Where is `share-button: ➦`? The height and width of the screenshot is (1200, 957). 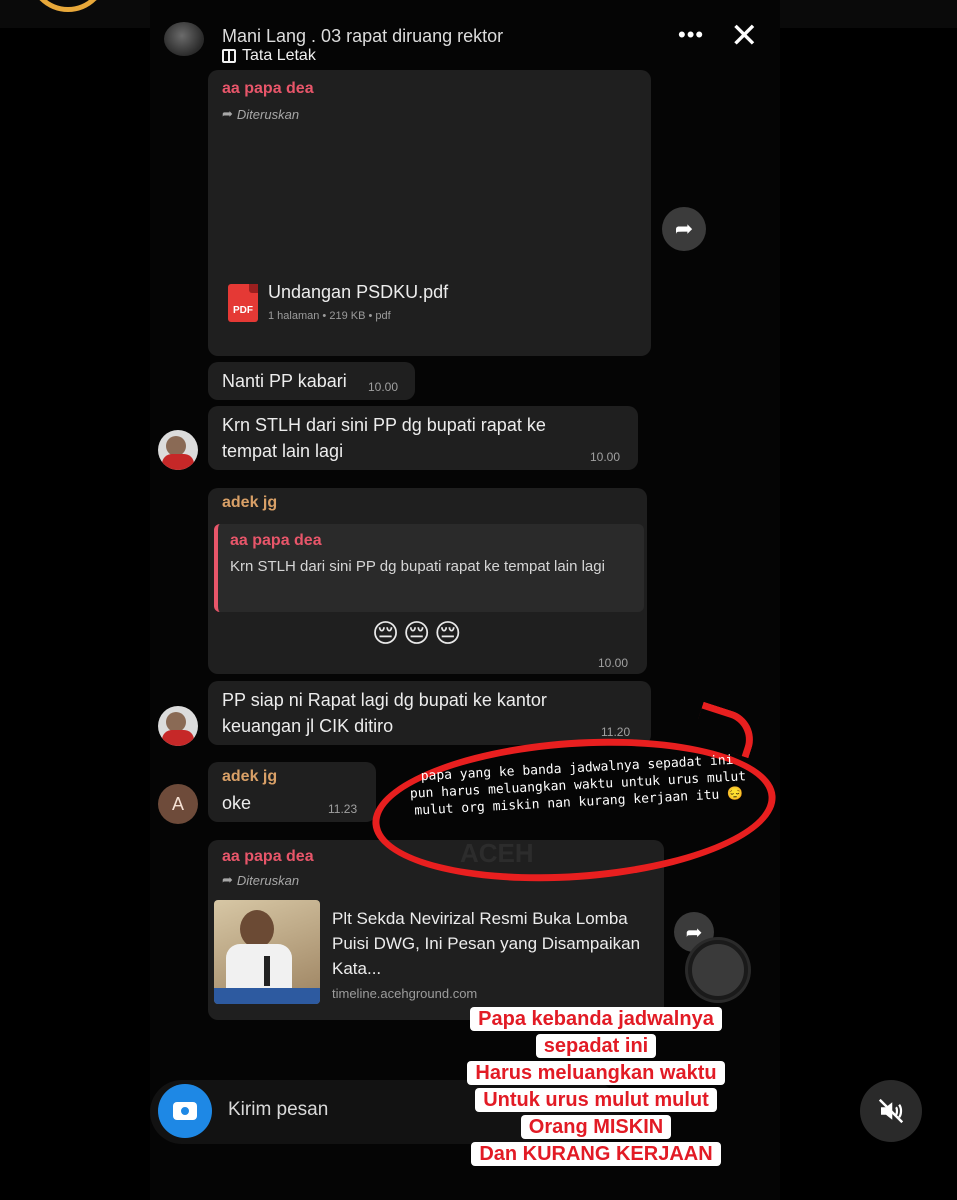 share-button: ➦ is located at coordinates (684, 229).